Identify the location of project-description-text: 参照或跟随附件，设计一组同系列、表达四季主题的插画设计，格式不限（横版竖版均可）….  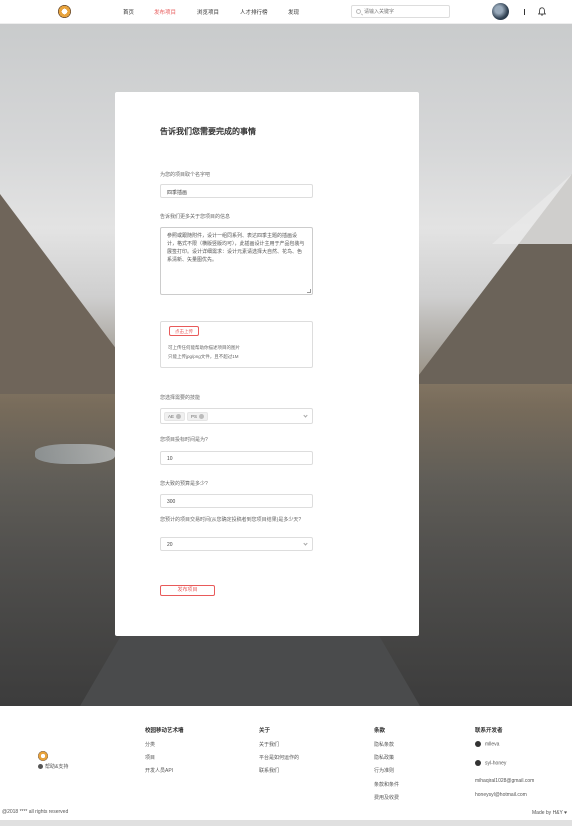
(236, 248).